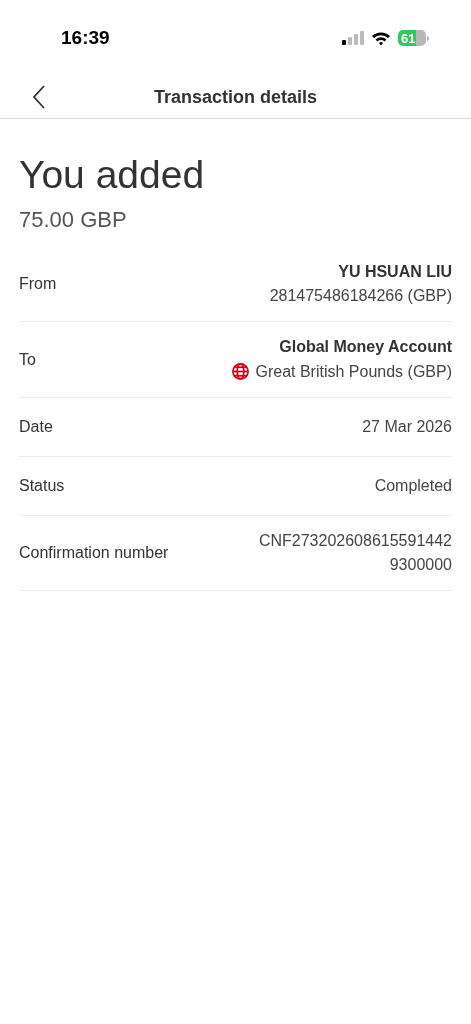  I want to click on battery-percent: 61, so click(408, 38).